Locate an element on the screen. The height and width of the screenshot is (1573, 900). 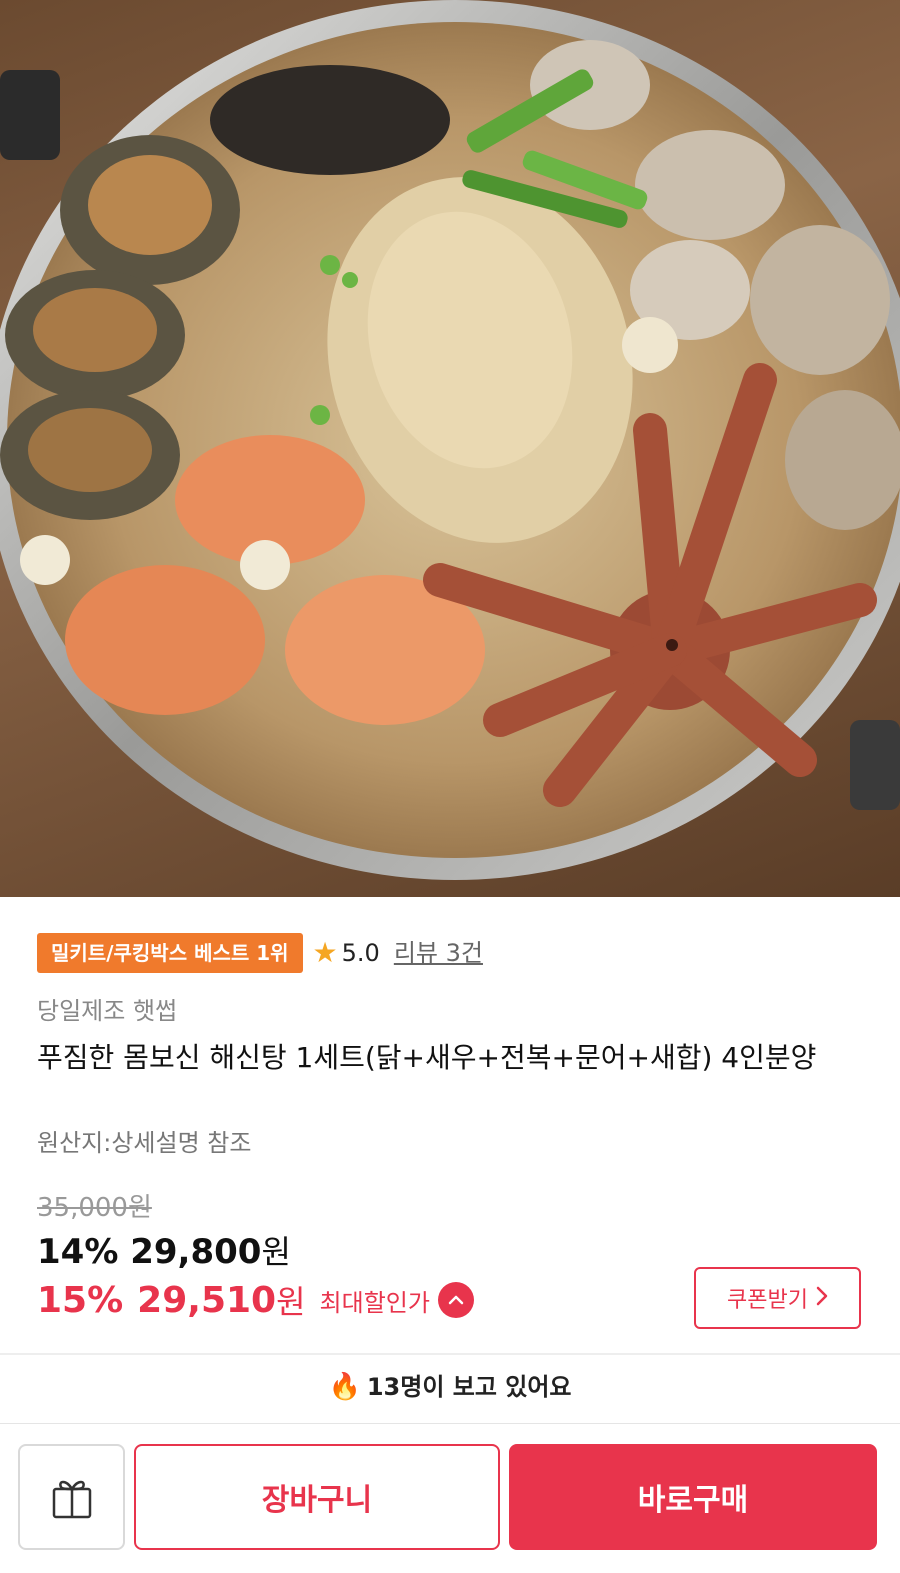
max-discount-price: 29,510 is located at coordinates (207, 1300).